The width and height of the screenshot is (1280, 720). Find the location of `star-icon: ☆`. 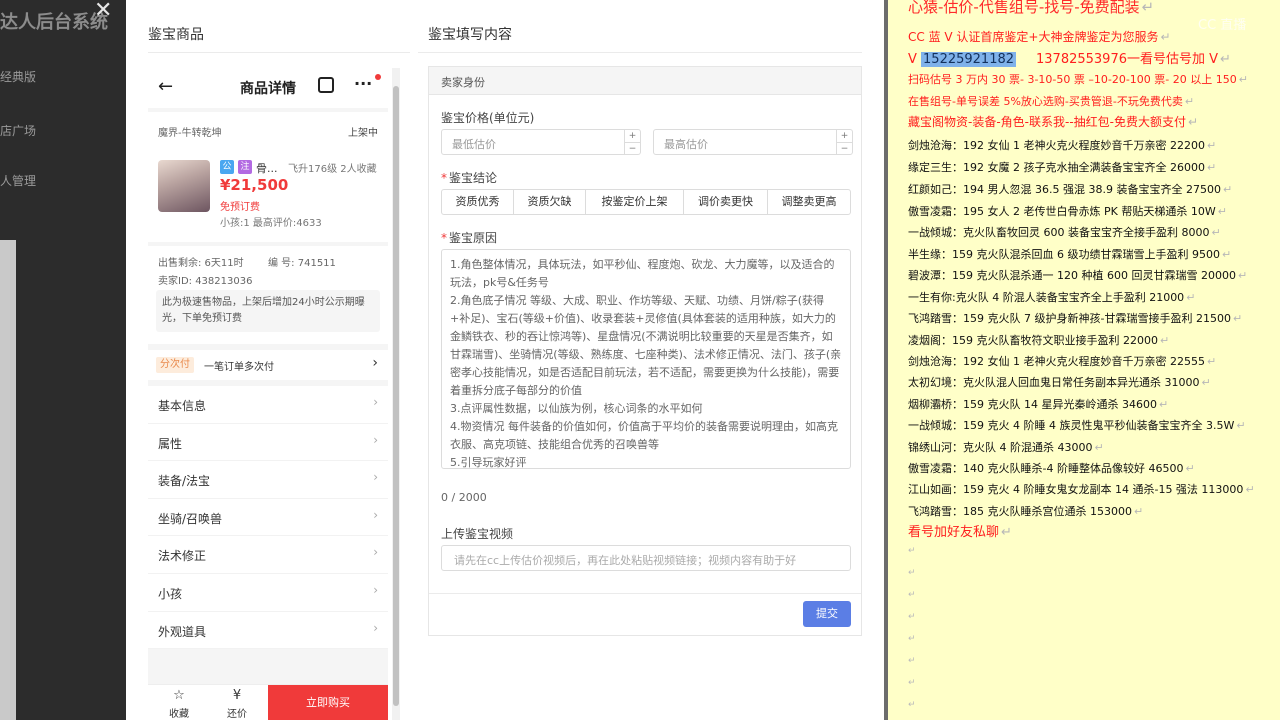

star-icon: ☆ is located at coordinates (179, 695).